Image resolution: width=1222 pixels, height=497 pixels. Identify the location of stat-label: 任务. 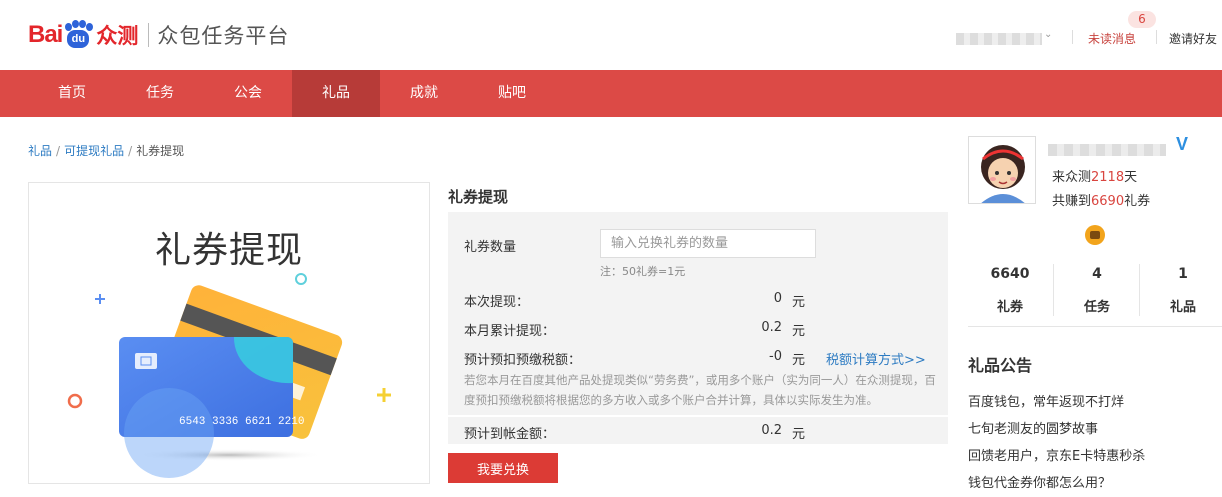
(1096, 307).